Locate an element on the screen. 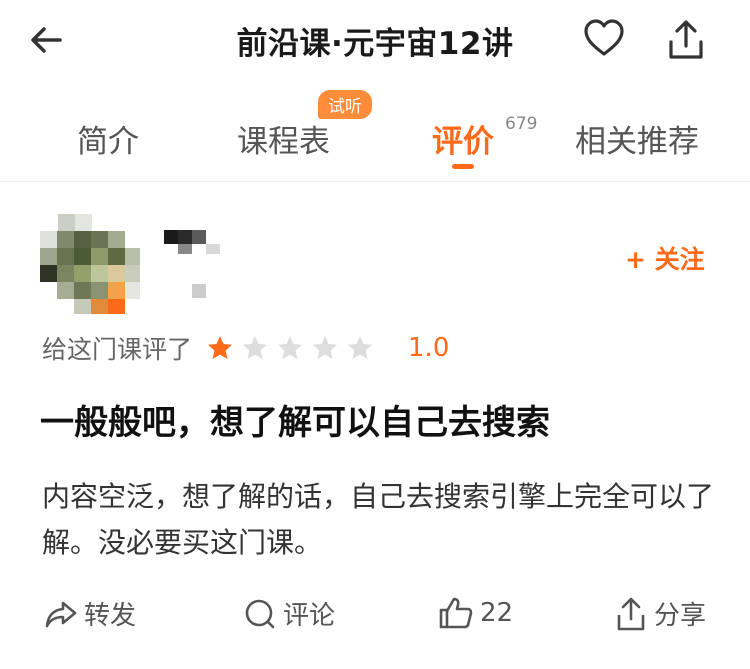  tab-review: 评价 is located at coordinates (463, 138).